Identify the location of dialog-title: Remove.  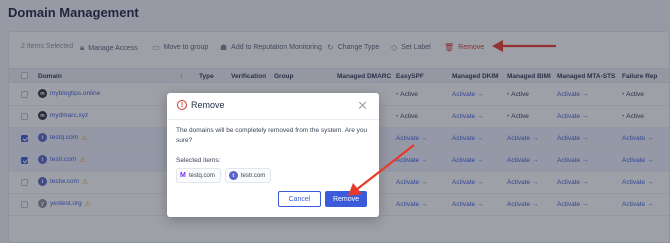
(208, 105).